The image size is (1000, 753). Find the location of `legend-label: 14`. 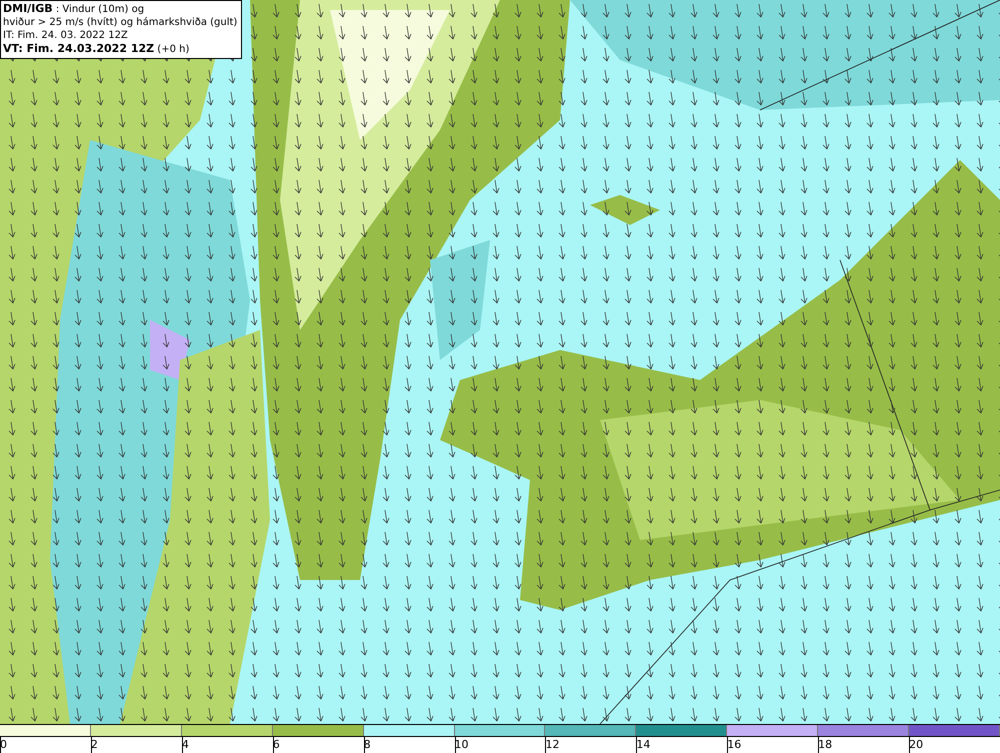

legend-label: 14 is located at coordinates (643, 744).